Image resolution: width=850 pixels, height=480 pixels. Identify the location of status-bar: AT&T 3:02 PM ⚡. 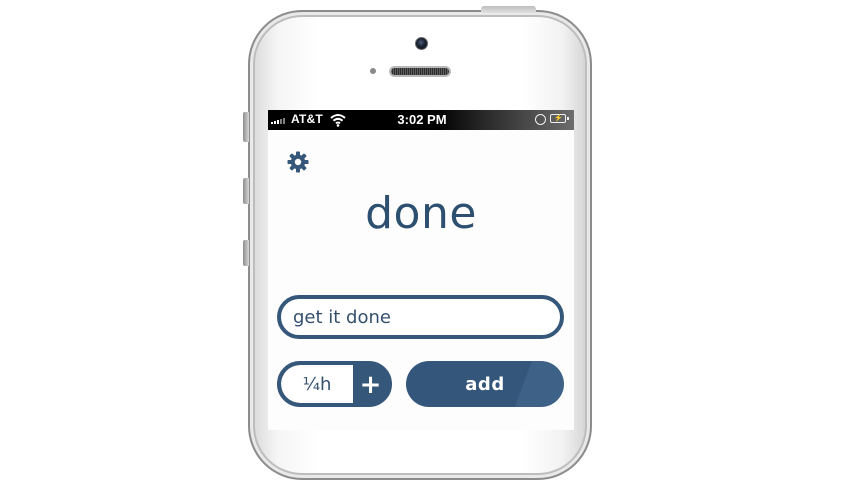
(421, 120).